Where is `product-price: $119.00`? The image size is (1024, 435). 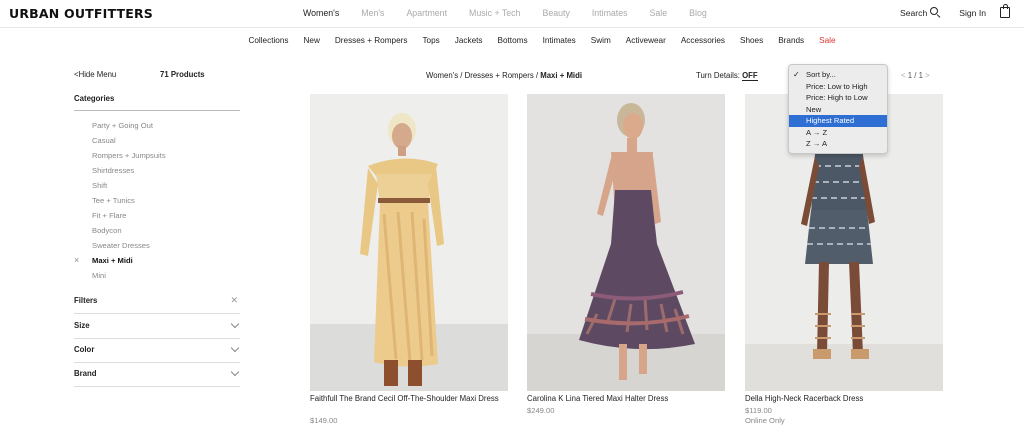
product-price: $119.00 is located at coordinates (758, 410).